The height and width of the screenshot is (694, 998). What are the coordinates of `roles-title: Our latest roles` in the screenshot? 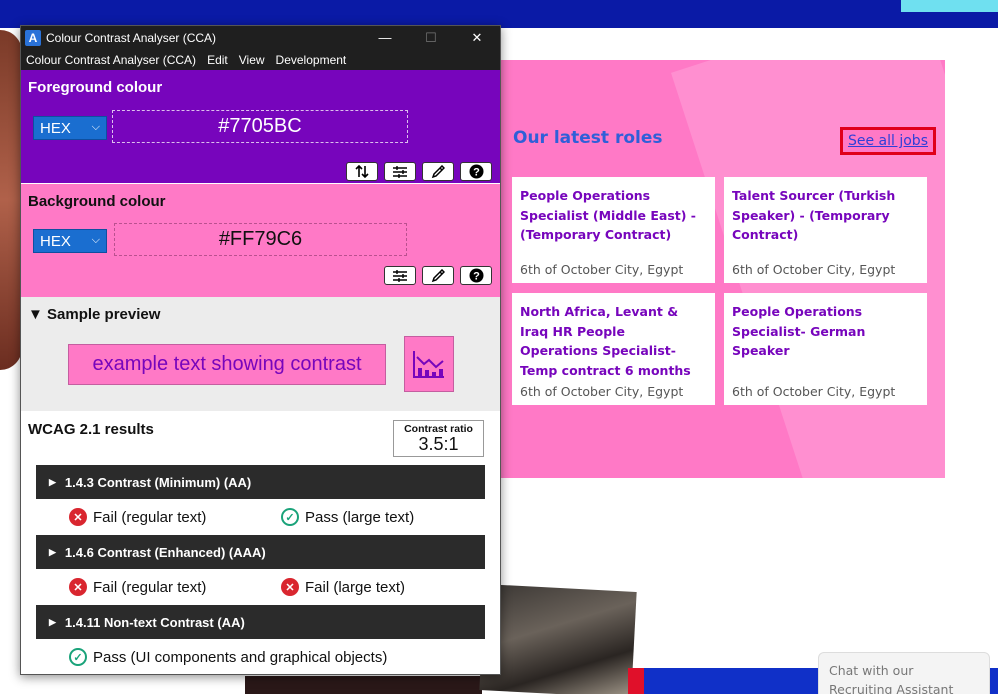 It's located at (588, 138).